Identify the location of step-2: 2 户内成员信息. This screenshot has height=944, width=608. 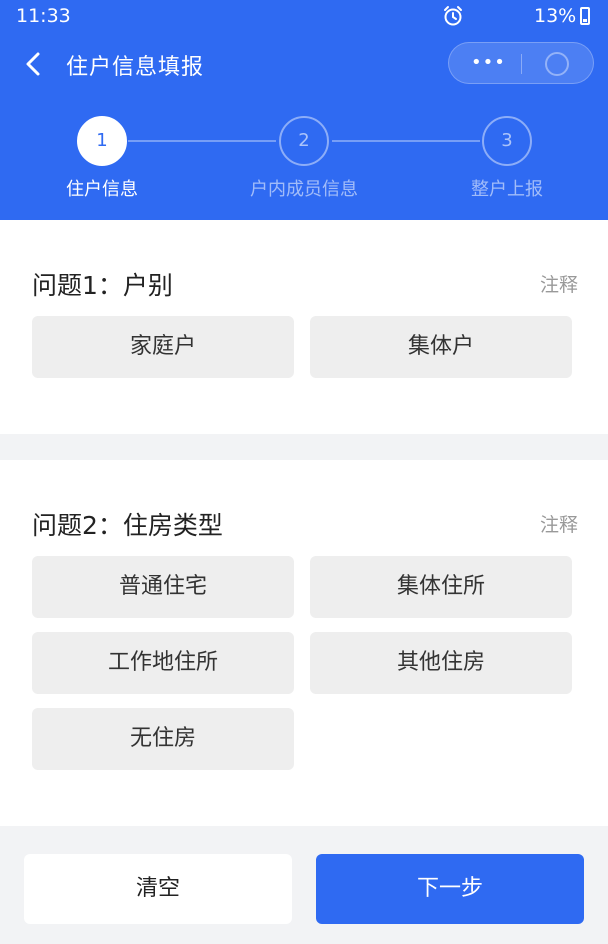
(304, 158).